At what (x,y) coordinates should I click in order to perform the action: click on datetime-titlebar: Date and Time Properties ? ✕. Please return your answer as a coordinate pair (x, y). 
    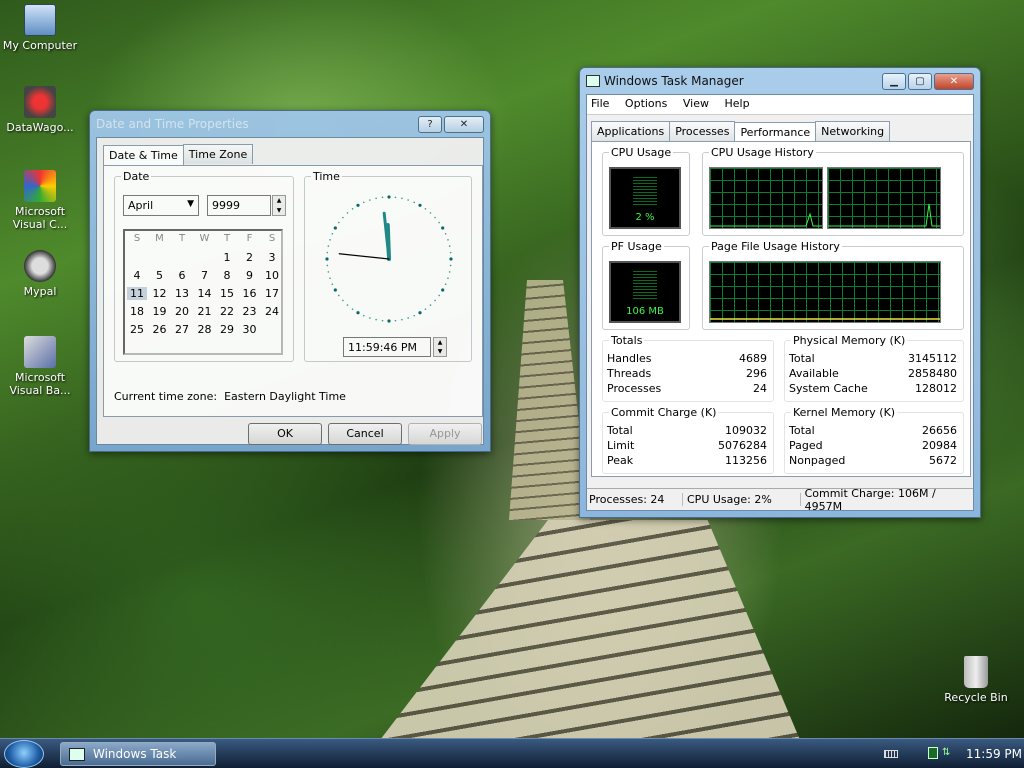
    Looking at the image, I should click on (290, 124).